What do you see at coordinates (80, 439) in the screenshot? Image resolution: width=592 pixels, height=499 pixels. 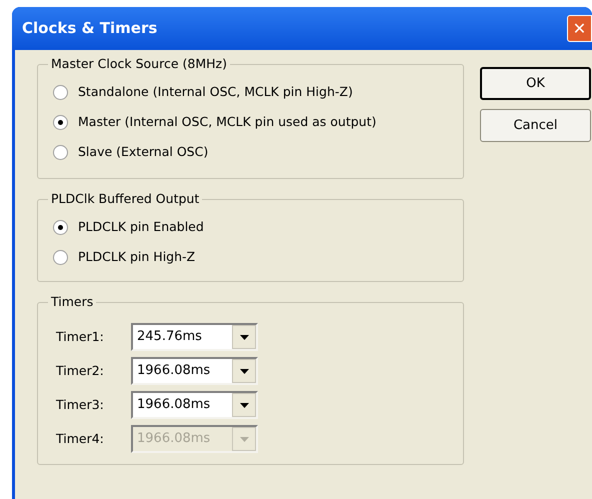 I see `timer-label: Timer4:` at bounding box center [80, 439].